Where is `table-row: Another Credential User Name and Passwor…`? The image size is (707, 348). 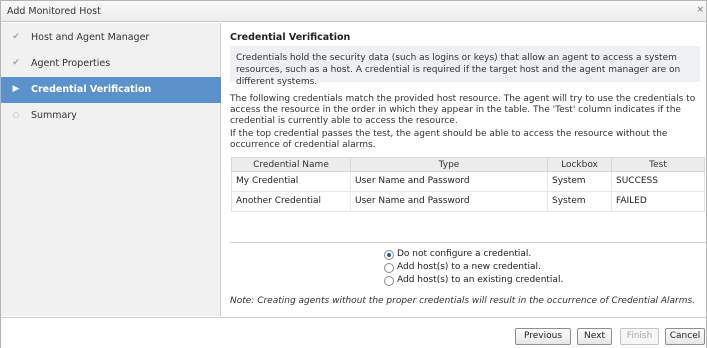 table-row: Another Credential User Name and Passwor… is located at coordinates (468, 202).